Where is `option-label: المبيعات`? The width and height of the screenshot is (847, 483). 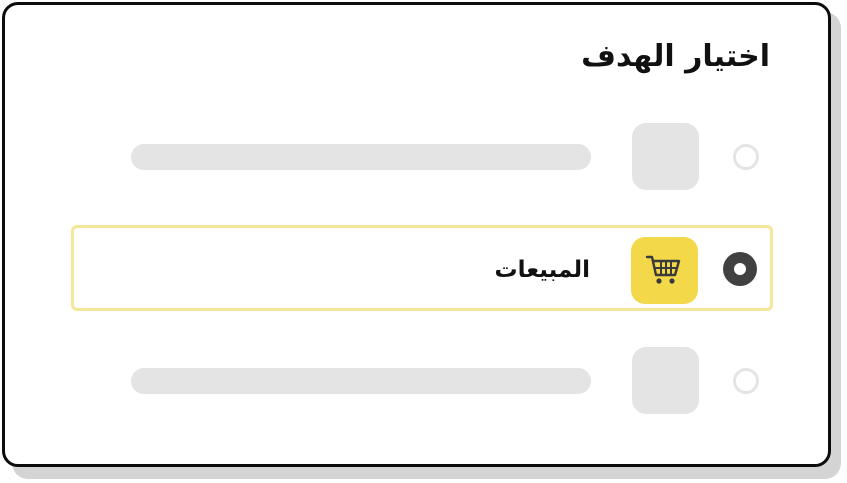 option-label: المبيعات is located at coordinates (542, 270).